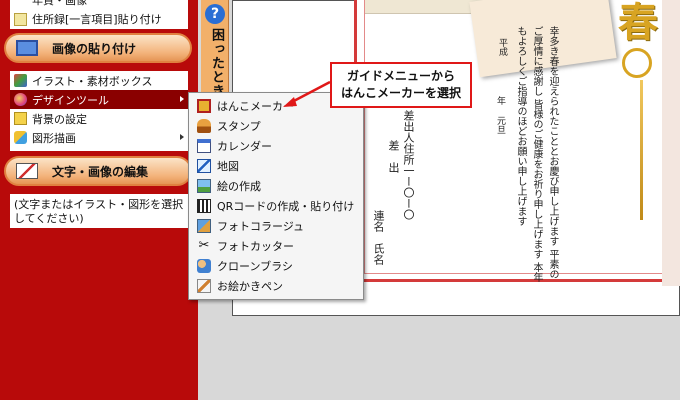  Describe the element at coordinates (204, 286) in the screenshot. I see `pen-icon` at that location.